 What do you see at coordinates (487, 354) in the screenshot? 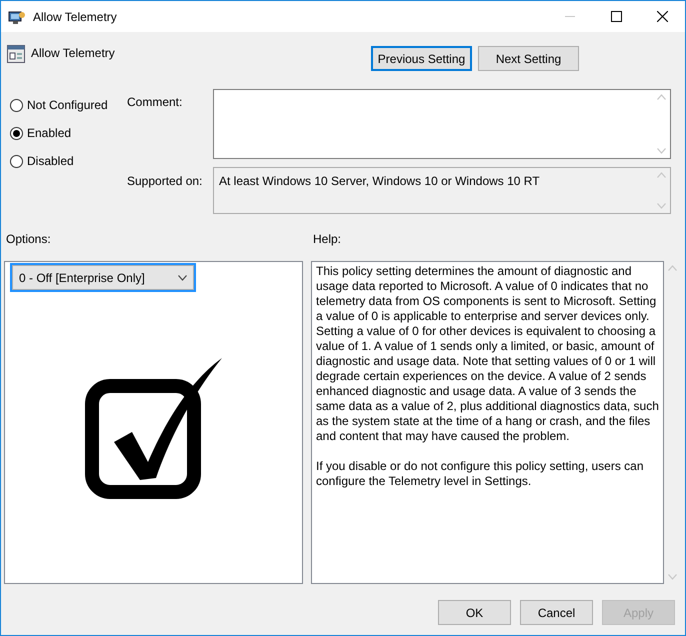
I see `help-paragraph: This policy setting determines the amount of diagnostic and usage data reported to Microsoft. A value of 0 indicates that no telemetry data from OS components is sent to Microsoft. Setting a value of 0 is applicable to enterprise and server devices only. Setting a value of 0 for other devices is equivalent to choosing a value of 1. A value of 1 sends only a limited, or basic, amount of diagnostic and usage data. Note that setting values of 0 or 1 will degrade certain experiences on the device. A value of 2 sends enhanced diagnostic and usage data. A value of 3 sends the same data as a value of 2, plus additional diagnostics data, such as the system state at the time of a hang or crash, and the files and content that may have caused the problem.` at bounding box center [487, 354].